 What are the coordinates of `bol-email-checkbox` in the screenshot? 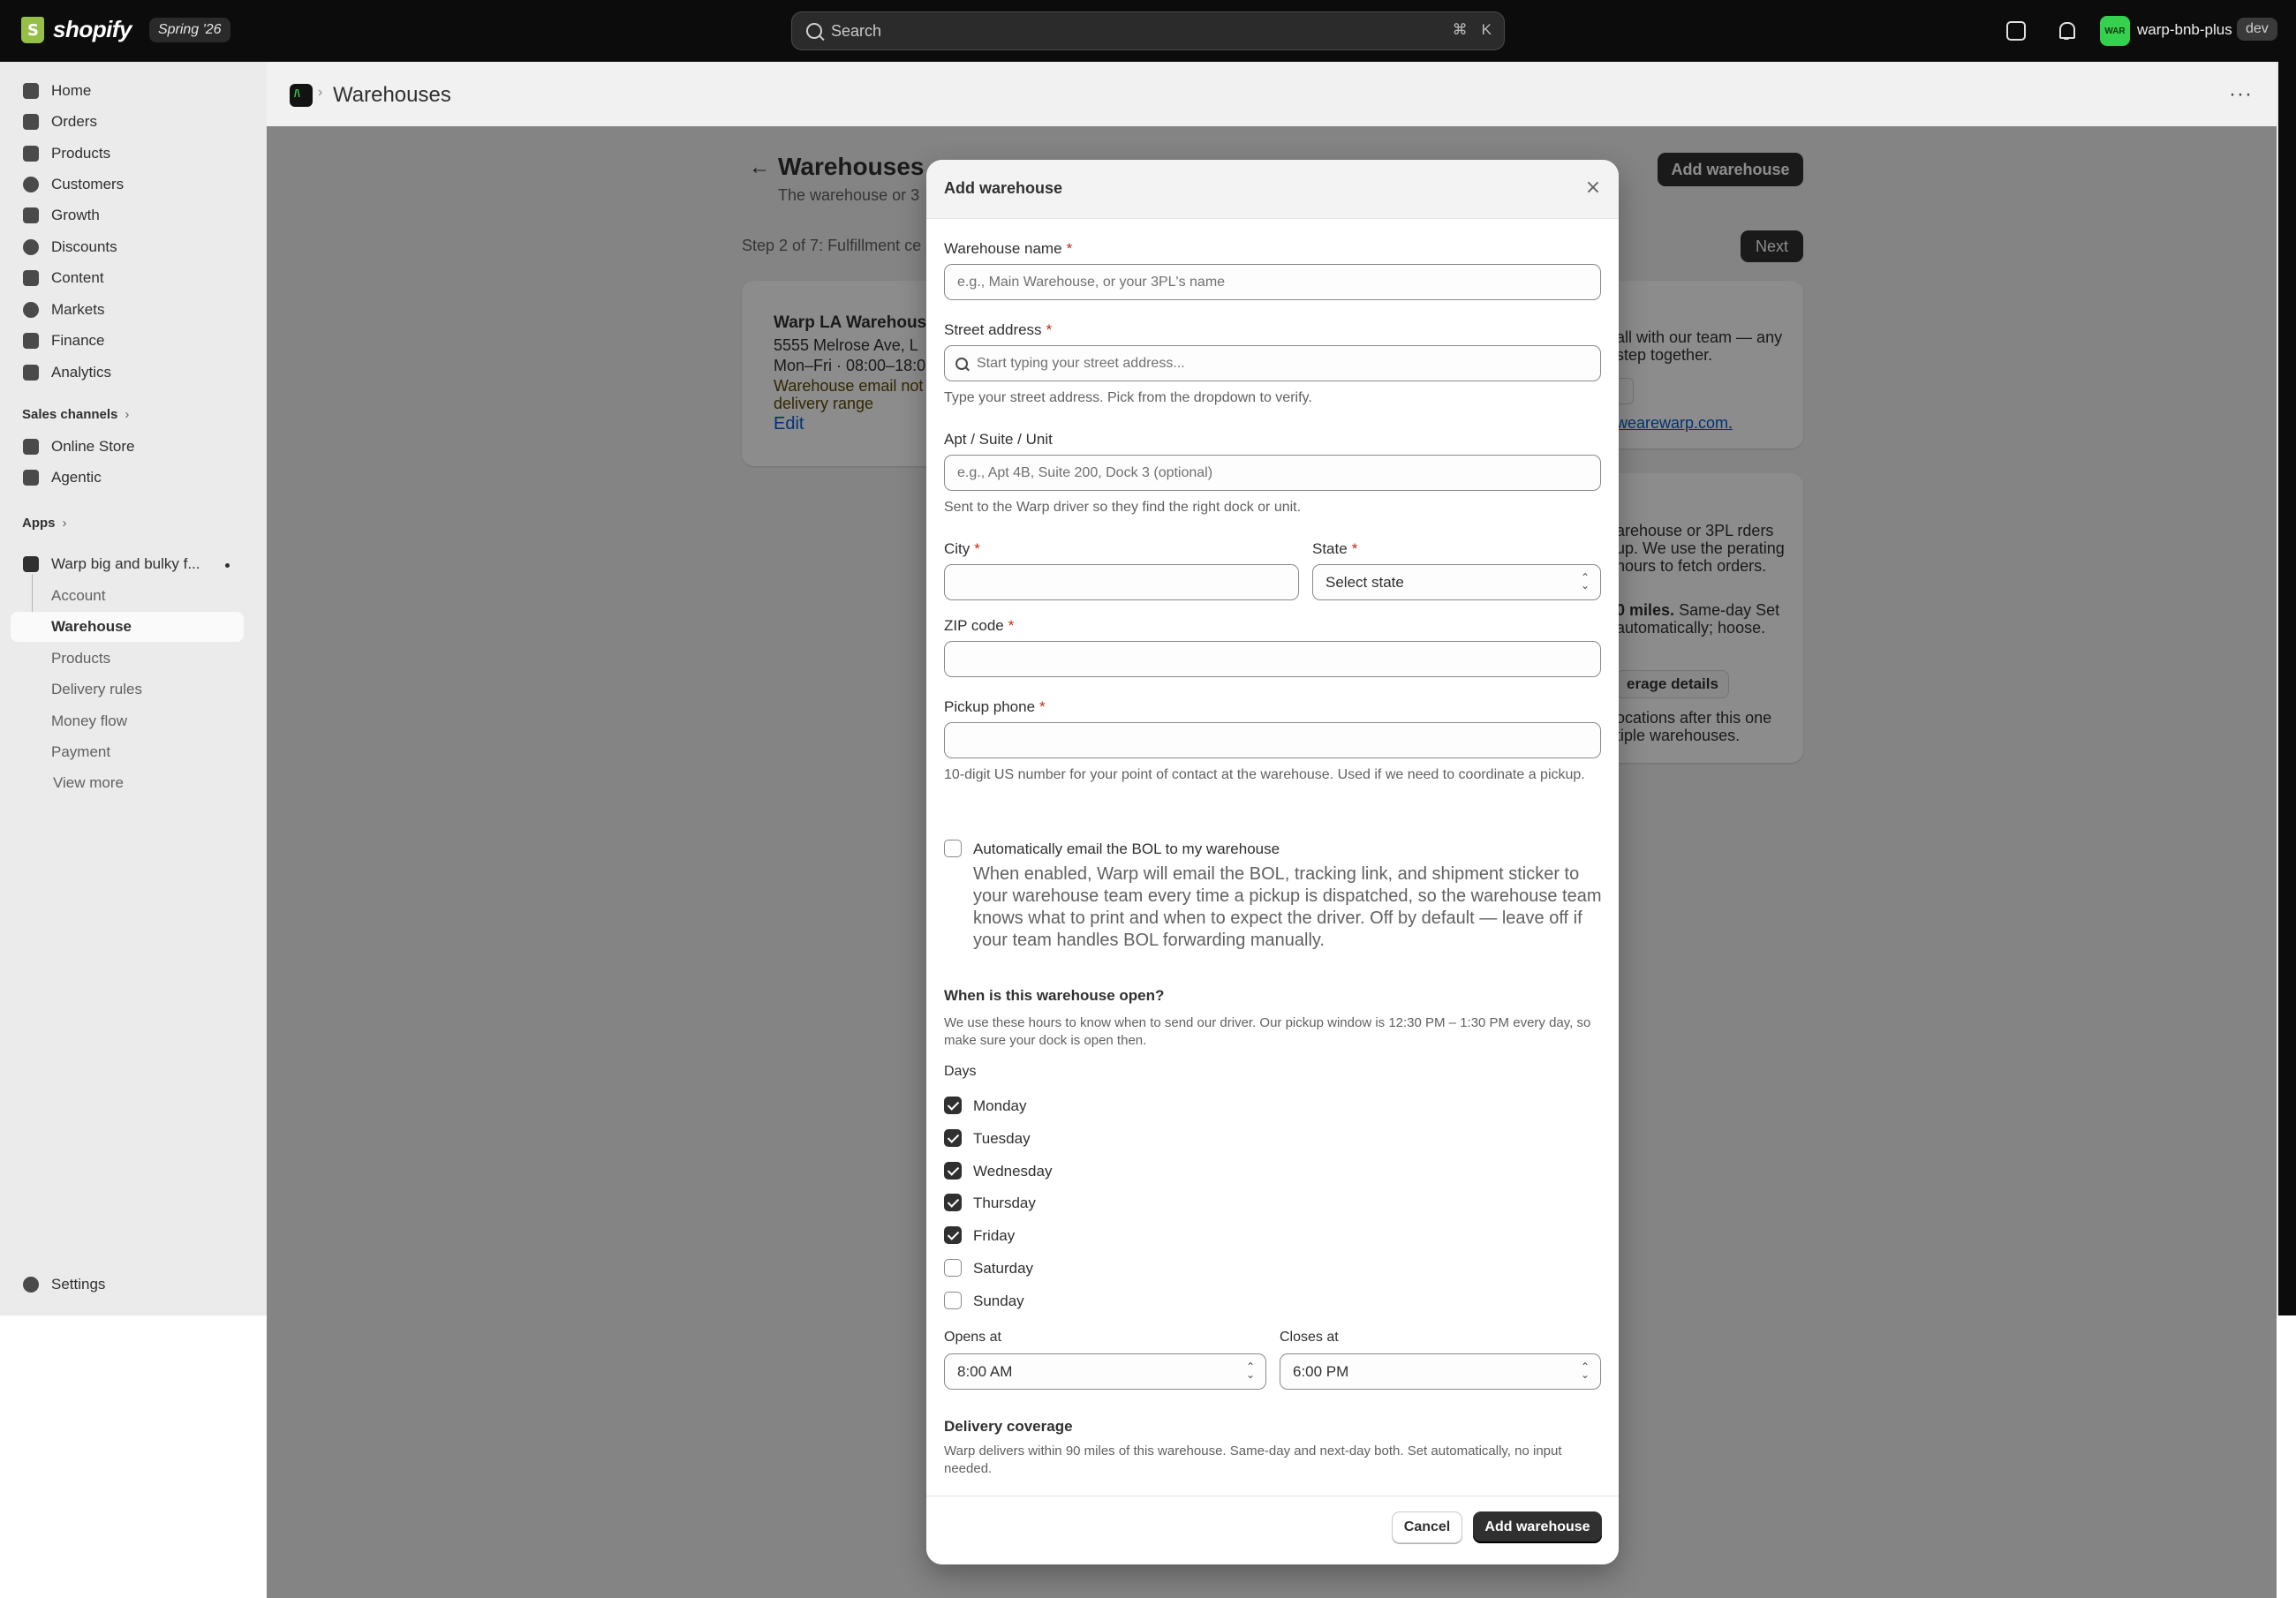 It's located at (953, 848).